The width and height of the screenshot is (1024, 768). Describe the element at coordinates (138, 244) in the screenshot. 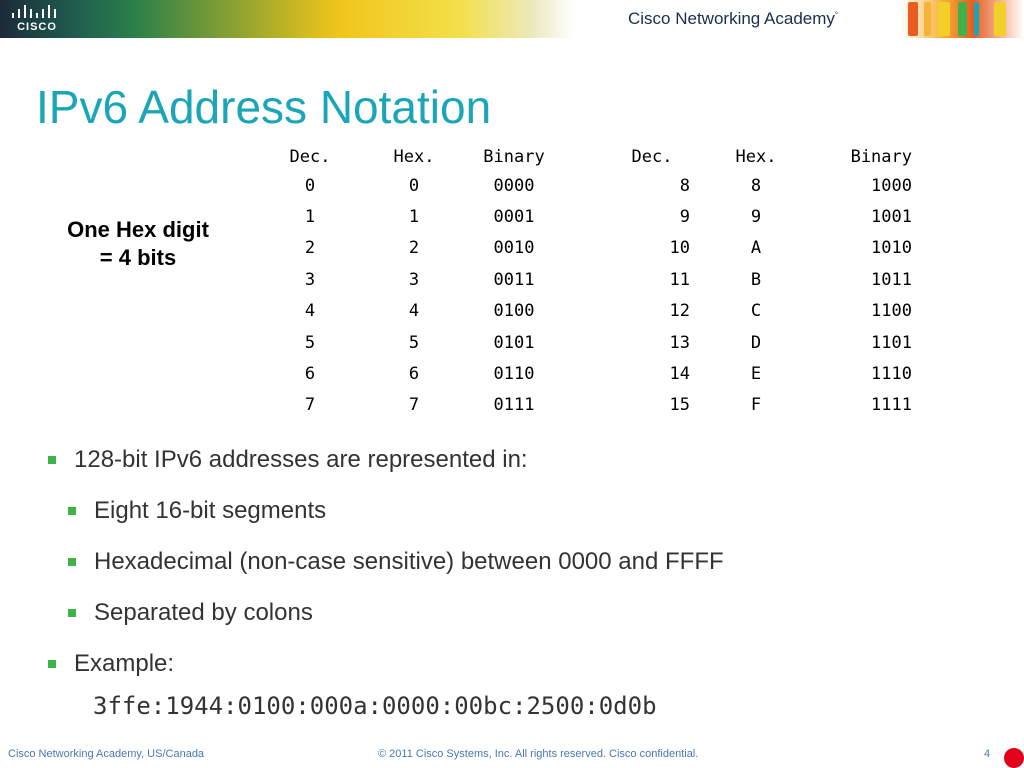

I see `side-note: One Hex digit = 4 bits` at that location.